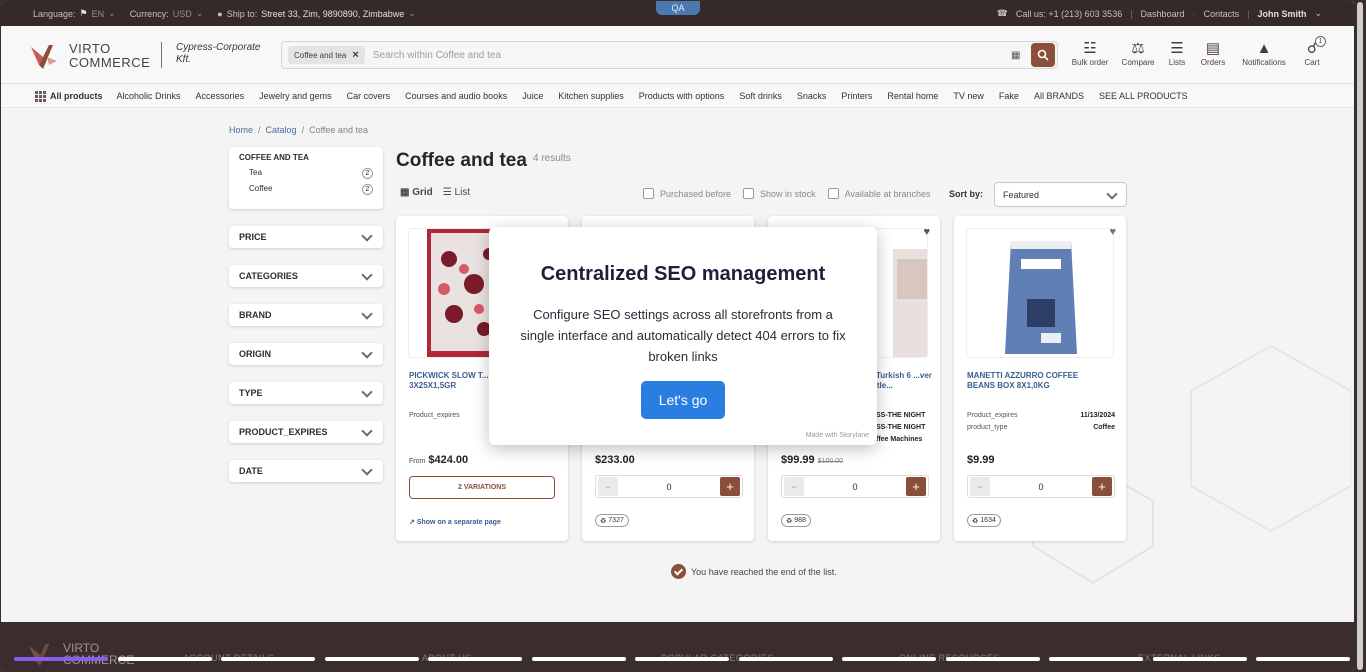 Image resolution: width=1366 pixels, height=672 pixels. I want to click on nav-all-brands: All BRANDS, so click(1059, 96).